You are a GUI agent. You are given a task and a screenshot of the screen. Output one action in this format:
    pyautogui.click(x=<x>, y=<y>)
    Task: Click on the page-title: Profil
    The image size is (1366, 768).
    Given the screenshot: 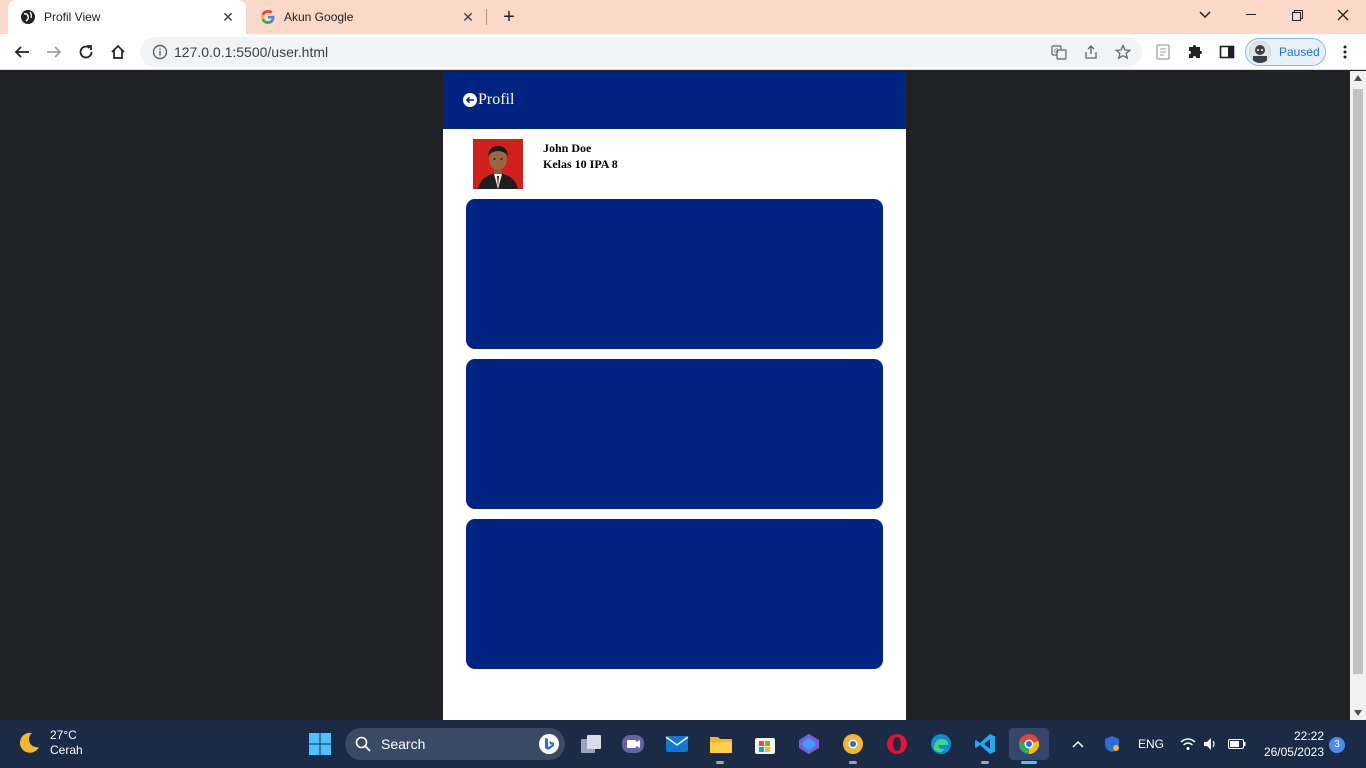 What is the action you would take?
    pyautogui.click(x=496, y=99)
    